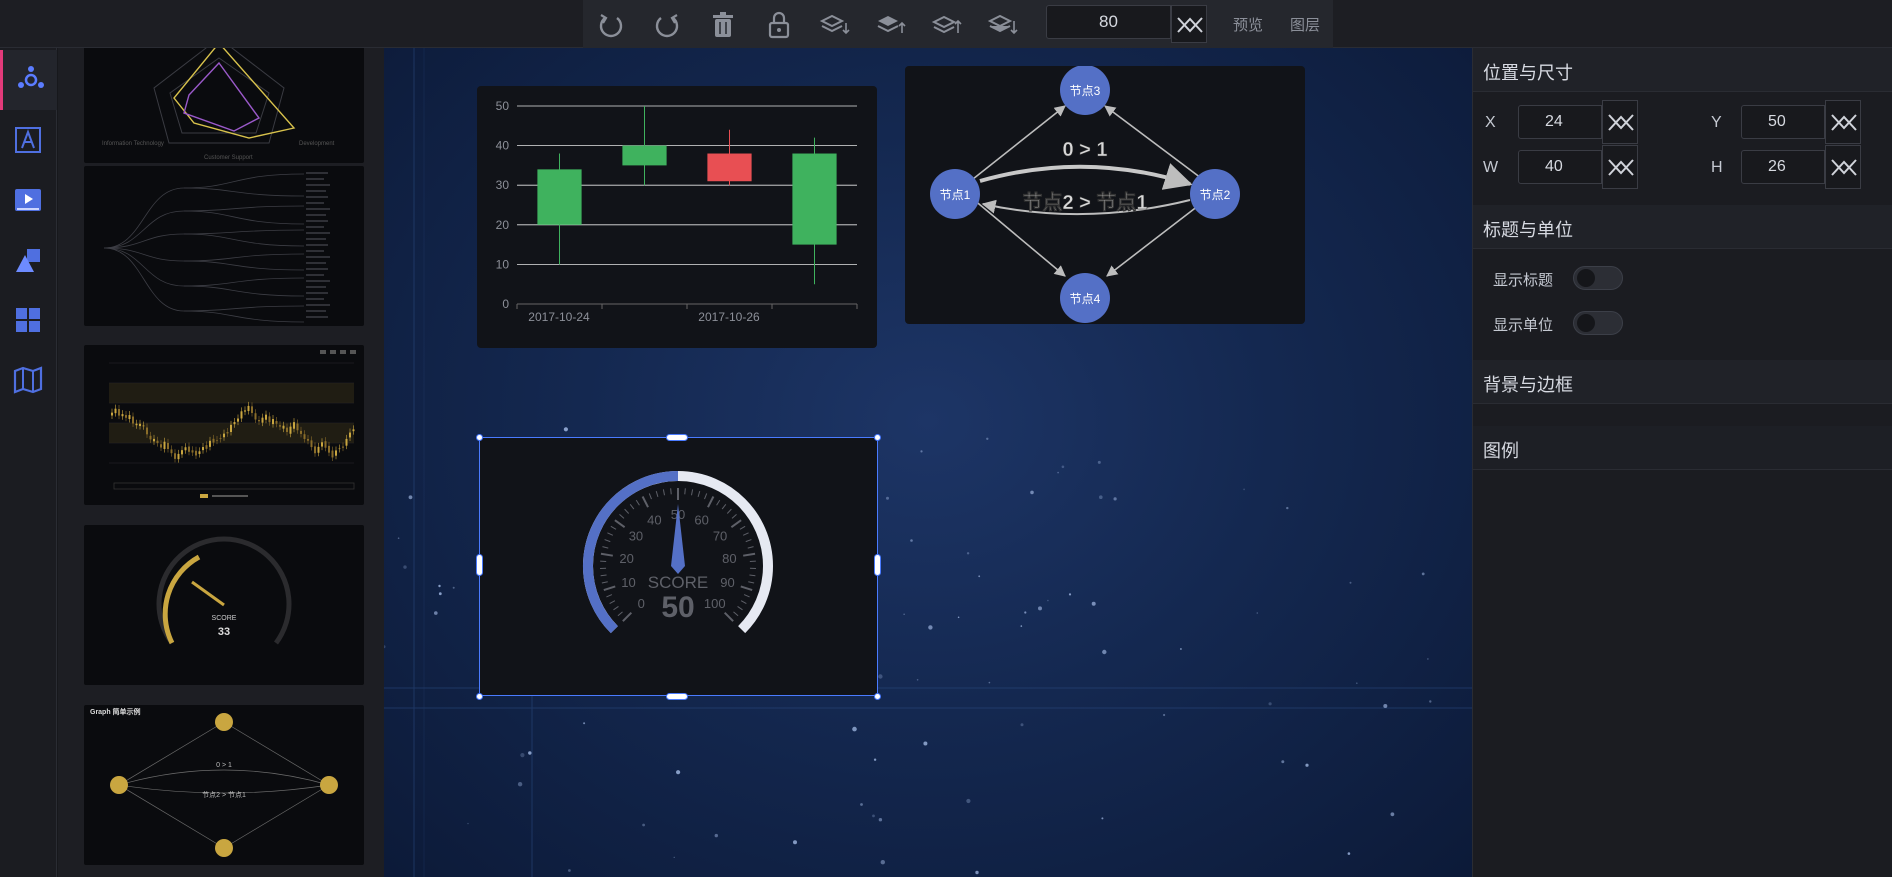  What do you see at coordinates (877, 565) in the screenshot?
I see `resize-handle-e` at bounding box center [877, 565].